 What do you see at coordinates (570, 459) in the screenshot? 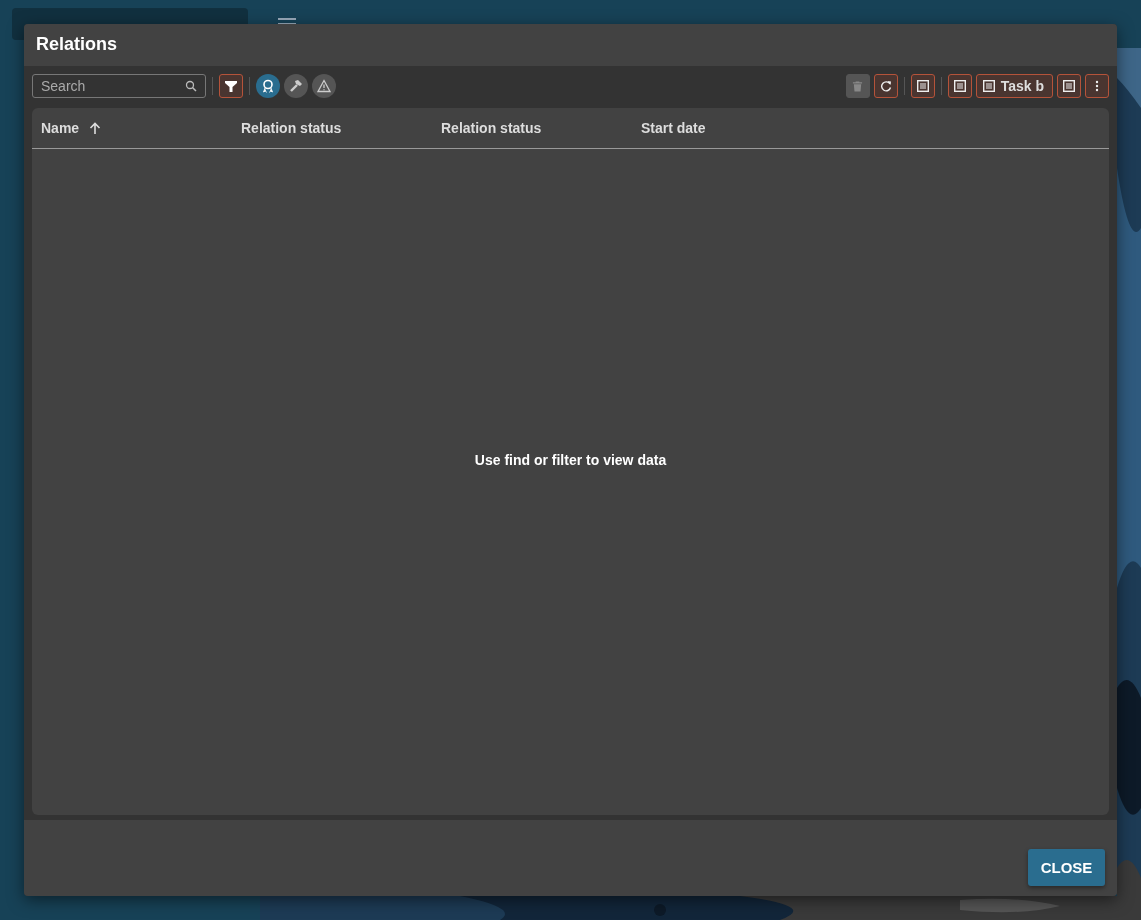
I see `empty-message: Use find or filter to view data` at bounding box center [570, 459].